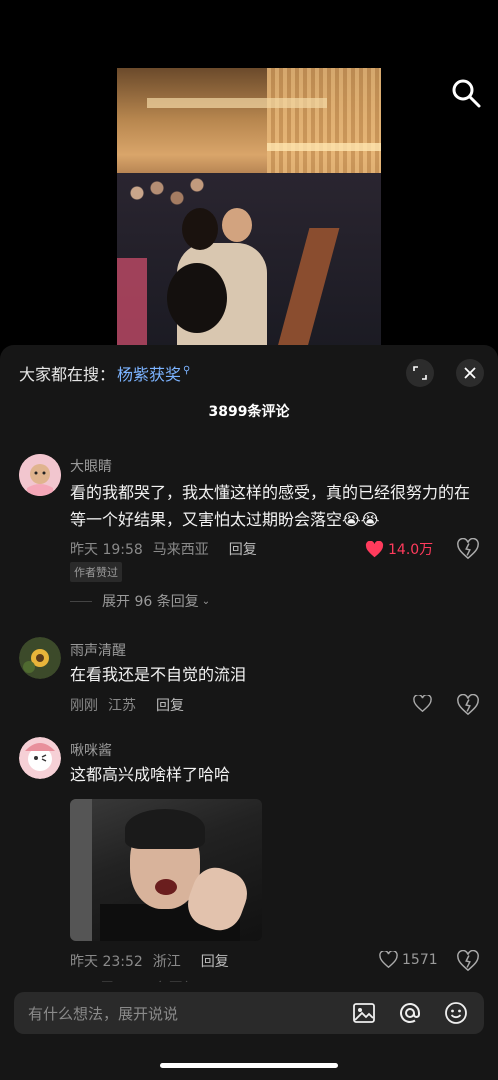 The height and width of the screenshot is (1080, 498). I want to click on comment-text: 在看我还是不自觉的流泪, so click(158, 674).